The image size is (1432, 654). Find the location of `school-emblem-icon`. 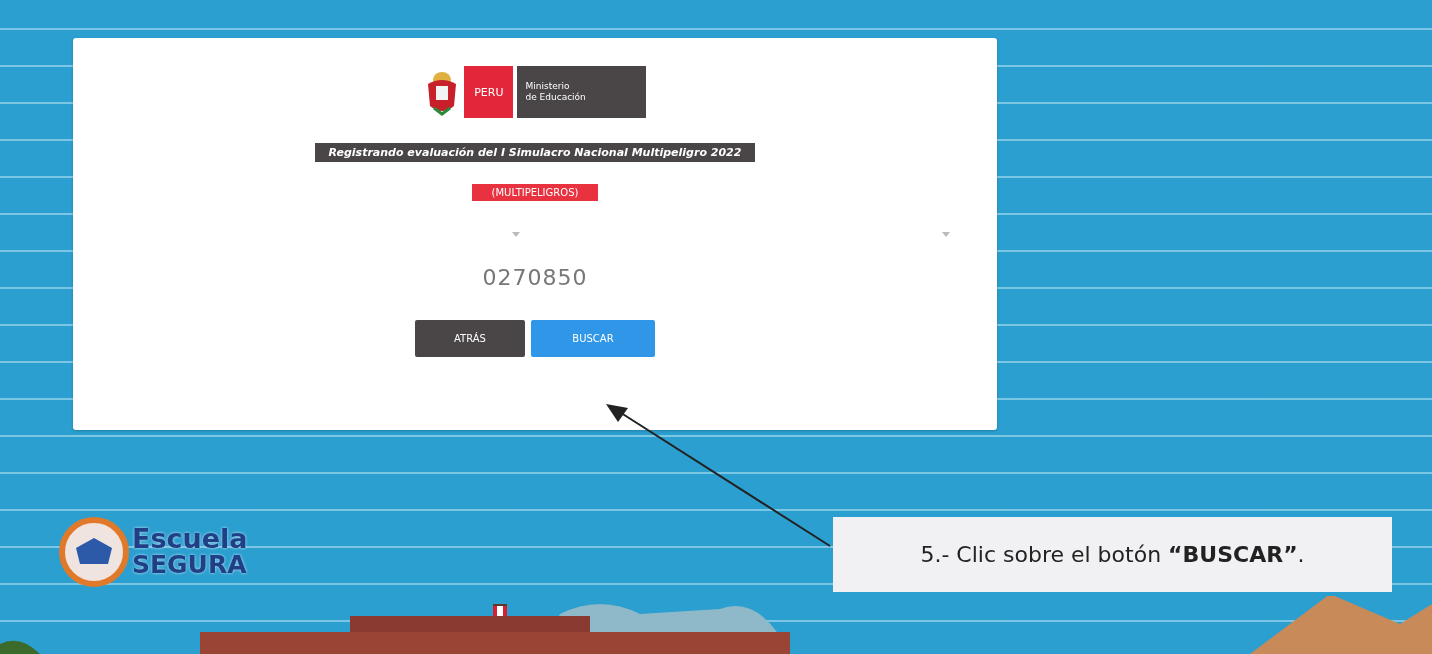

school-emblem-icon is located at coordinates (94, 552).